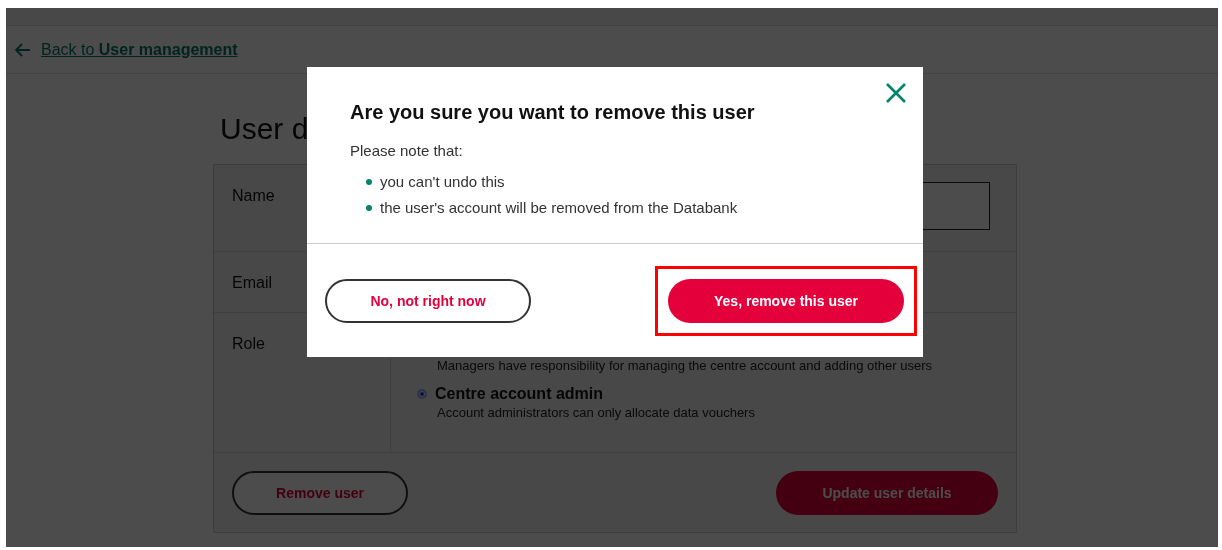 The width and height of the screenshot is (1222, 550). I want to click on dialog-intro-text: Please note that:, so click(407, 150).